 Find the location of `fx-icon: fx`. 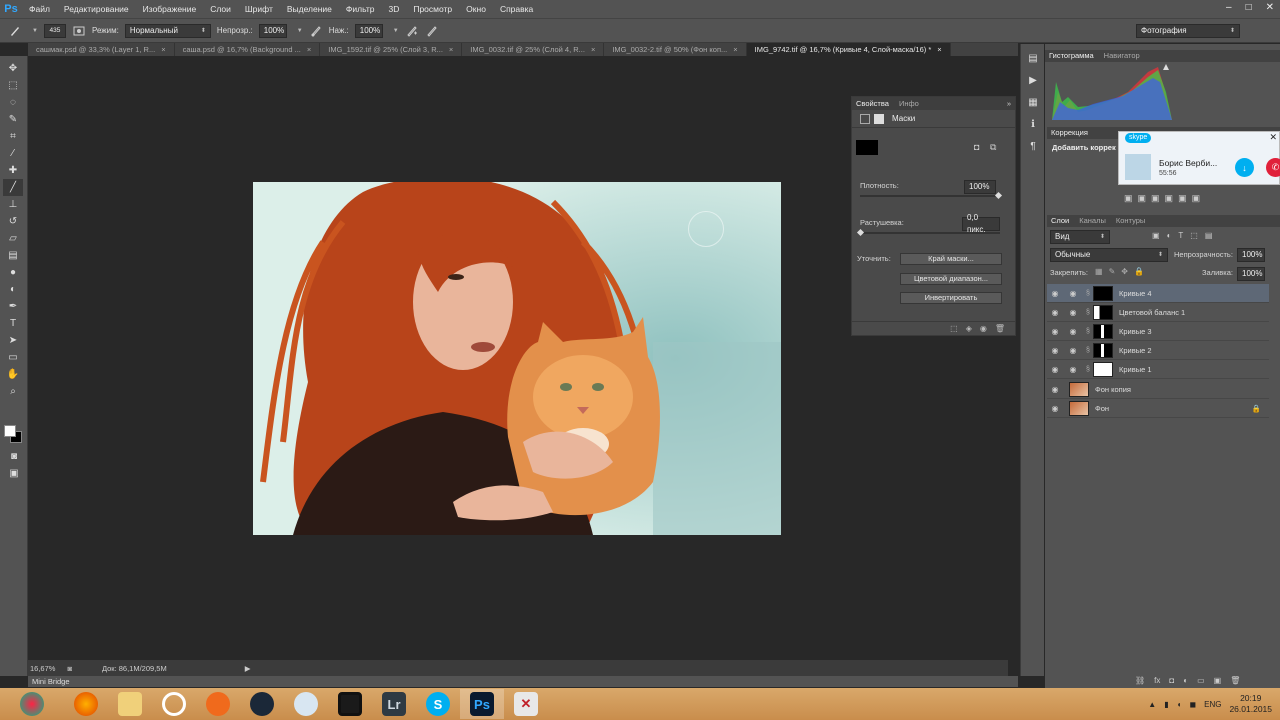

fx-icon: fx is located at coordinates (1157, 680).